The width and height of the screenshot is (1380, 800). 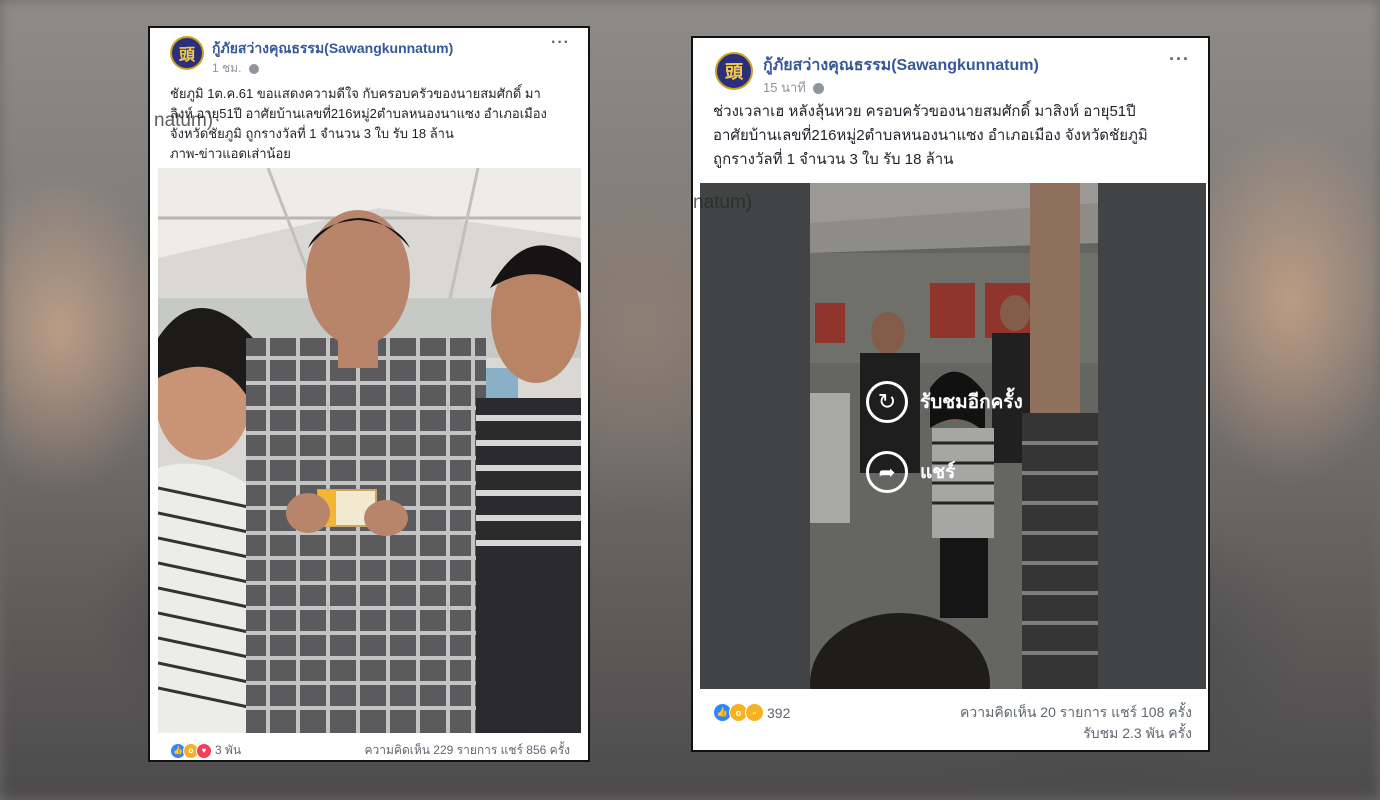 I want to click on love-icon: ♥, so click(x=204, y=750).